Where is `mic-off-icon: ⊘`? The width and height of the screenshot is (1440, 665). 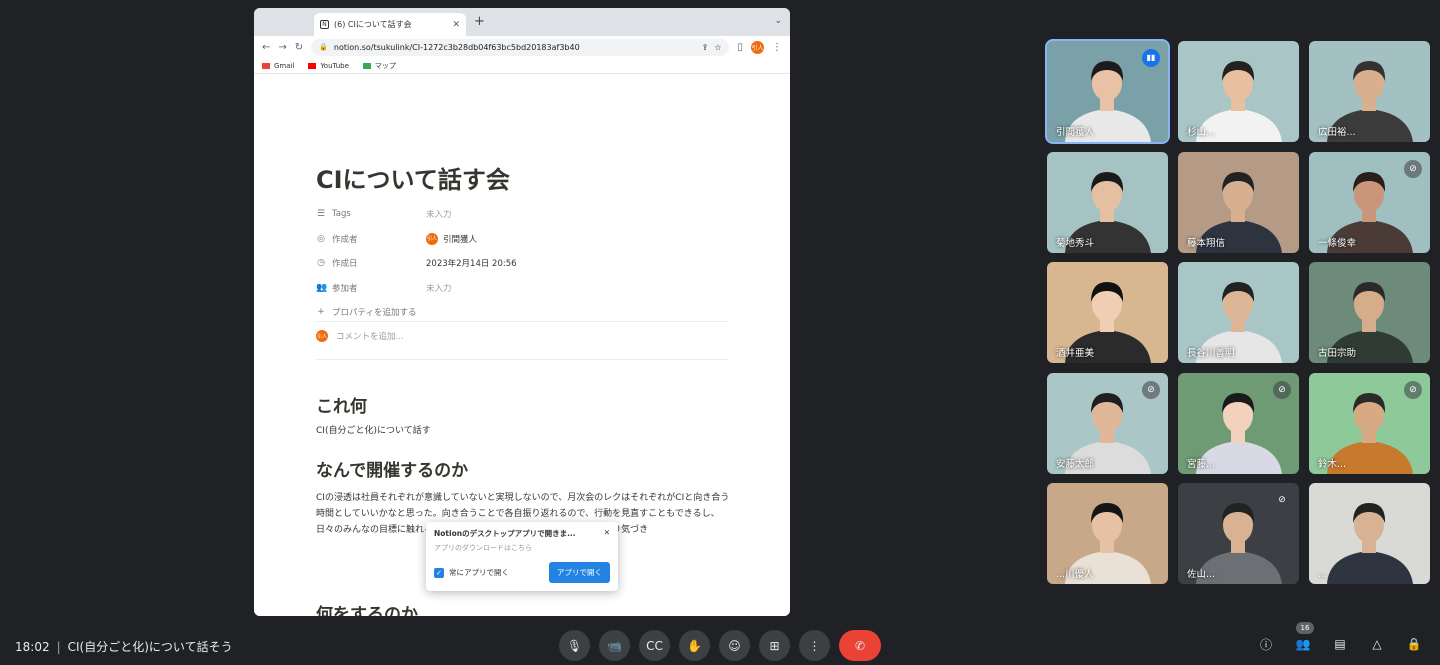
mic-off-icon: ⊘ is located at coordinates (1151, 389).